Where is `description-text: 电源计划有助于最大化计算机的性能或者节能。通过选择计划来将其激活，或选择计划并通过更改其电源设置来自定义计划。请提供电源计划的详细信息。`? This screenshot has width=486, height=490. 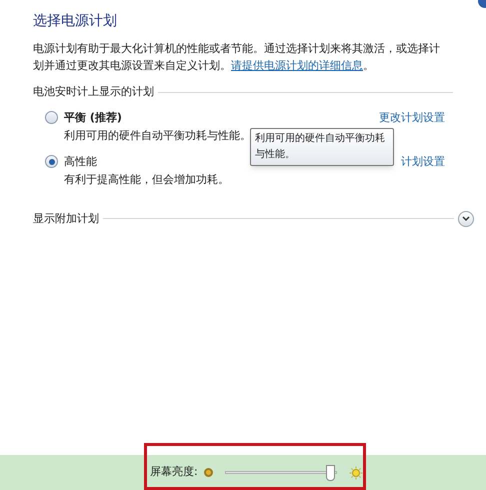 description-text: 电源计划有助于最大化计算机的性能或者节能。通过选择计划来将其激活，或选择计划并通过更改其电源设置来自定义计划。请提供电源计划的详细信息。 is located at coordinates (237, 57).